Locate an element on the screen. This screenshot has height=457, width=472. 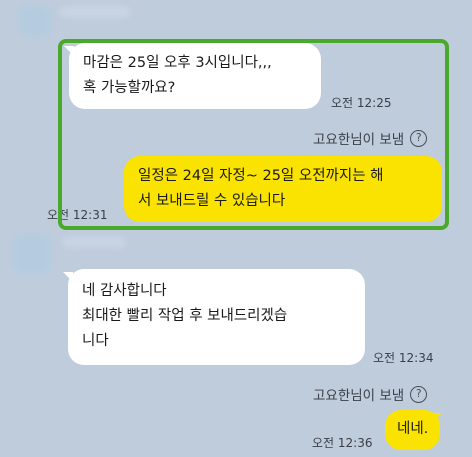
message-text-line: 최대한 빨리 작업 후 보내드리겠습 is located at coordinates (185, 316).